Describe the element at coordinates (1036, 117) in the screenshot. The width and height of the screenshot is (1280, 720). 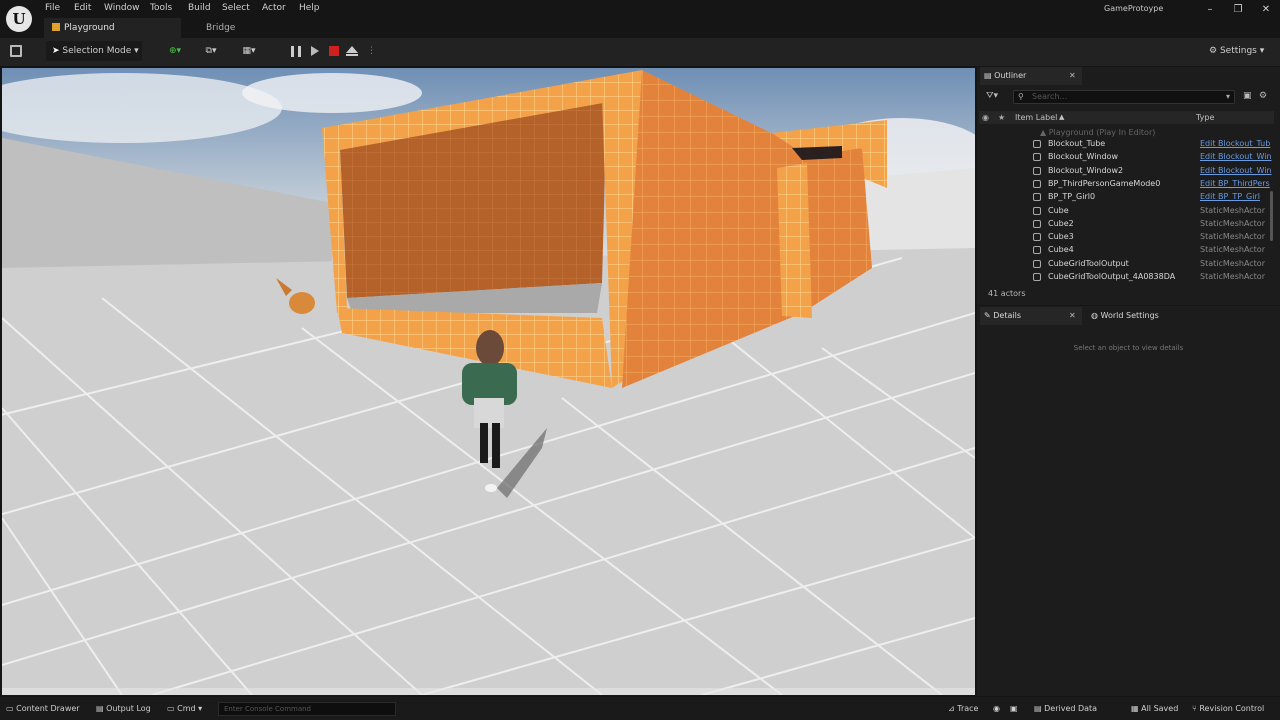
I see `column-item-label: Item Label` at that location.